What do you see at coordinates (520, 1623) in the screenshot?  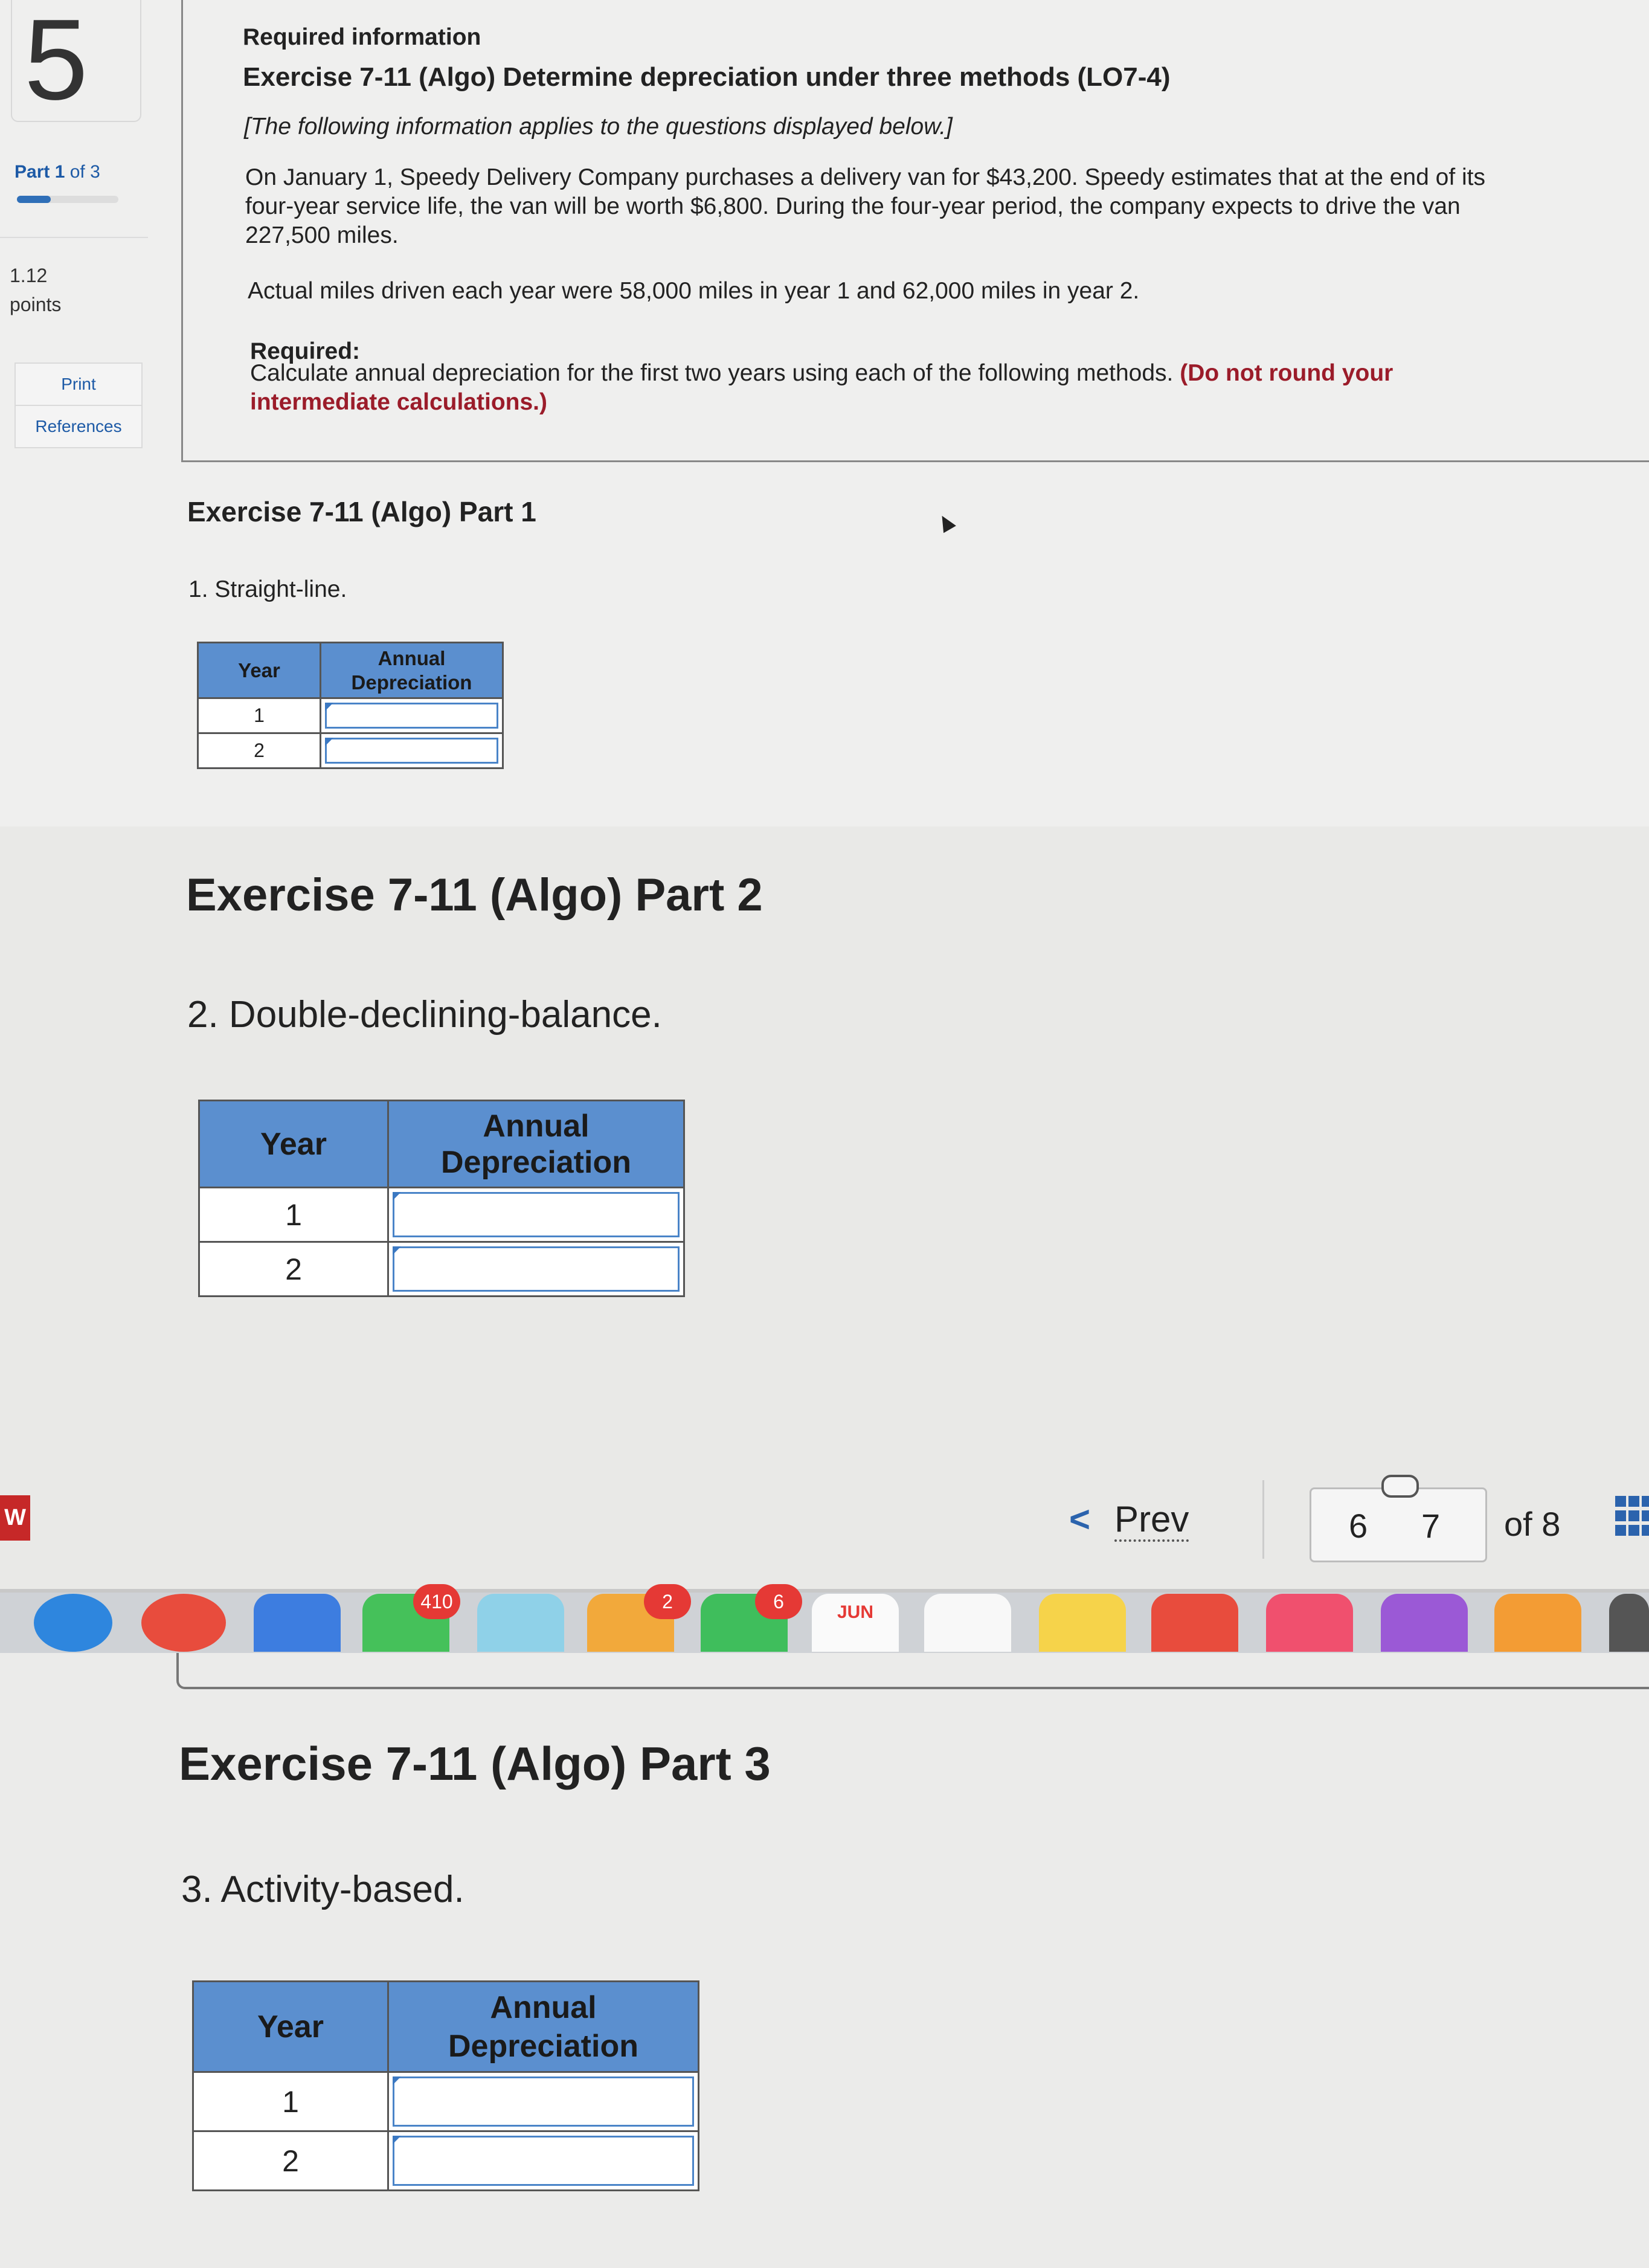 I see `maps-icon` at bounding box center [520, 1623].